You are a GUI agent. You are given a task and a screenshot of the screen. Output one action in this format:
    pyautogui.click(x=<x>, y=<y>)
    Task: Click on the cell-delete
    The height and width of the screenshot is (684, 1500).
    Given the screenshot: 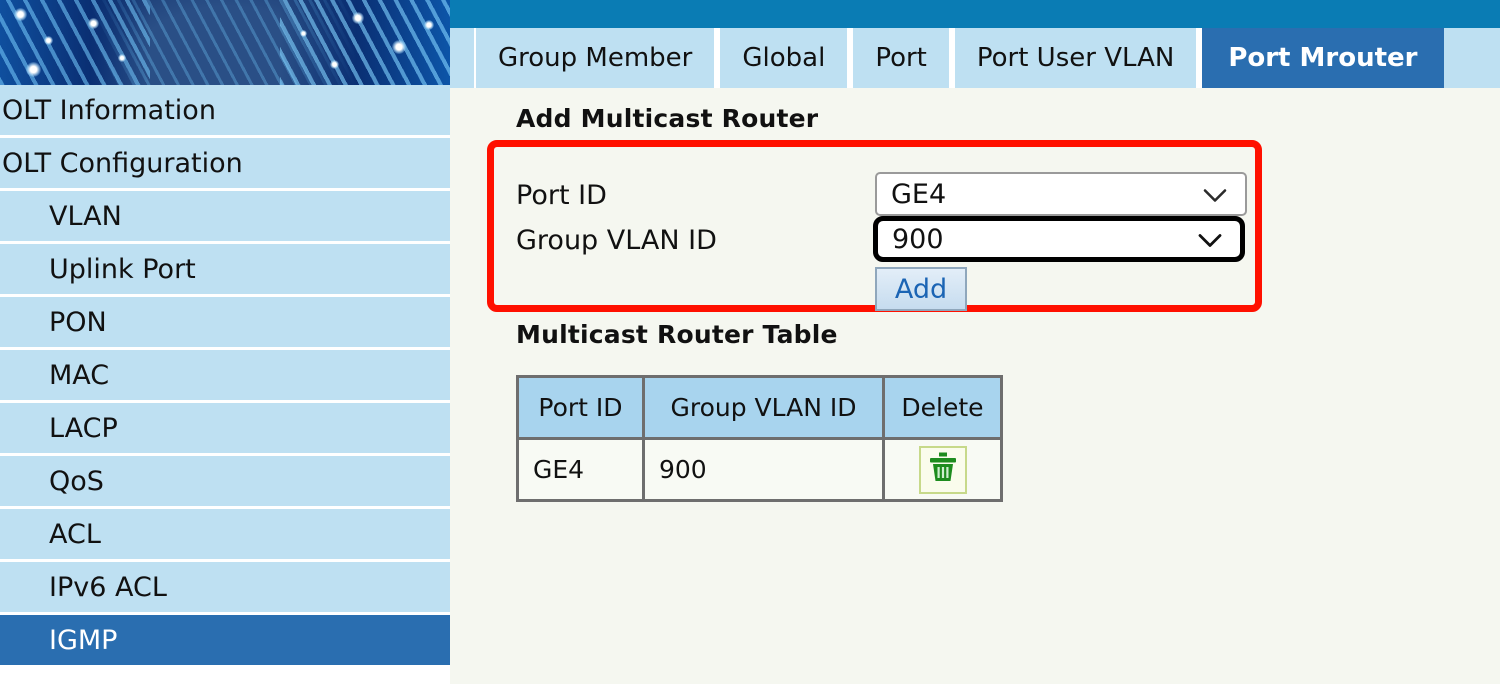 What is the action you would take?
    pyautogui.click(x=942, y=469)
    